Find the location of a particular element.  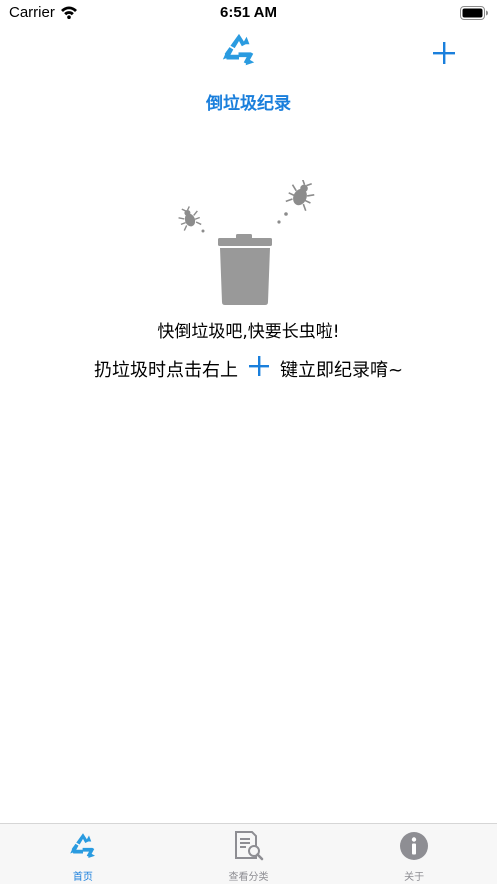

tab-categories: 查看分类 is located at coordinates (249, 854).